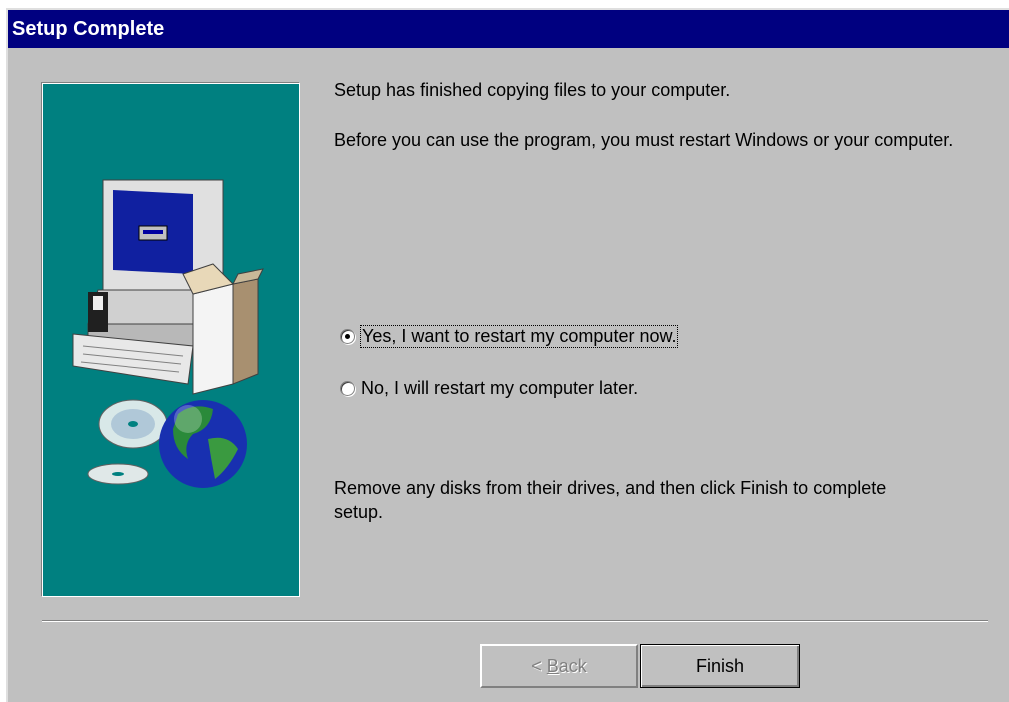 The image size is (1009, 702). What do you see at coordinates (203, 444) in the screenshot?
I see `globe-icon` at bounding box center [203, 444].